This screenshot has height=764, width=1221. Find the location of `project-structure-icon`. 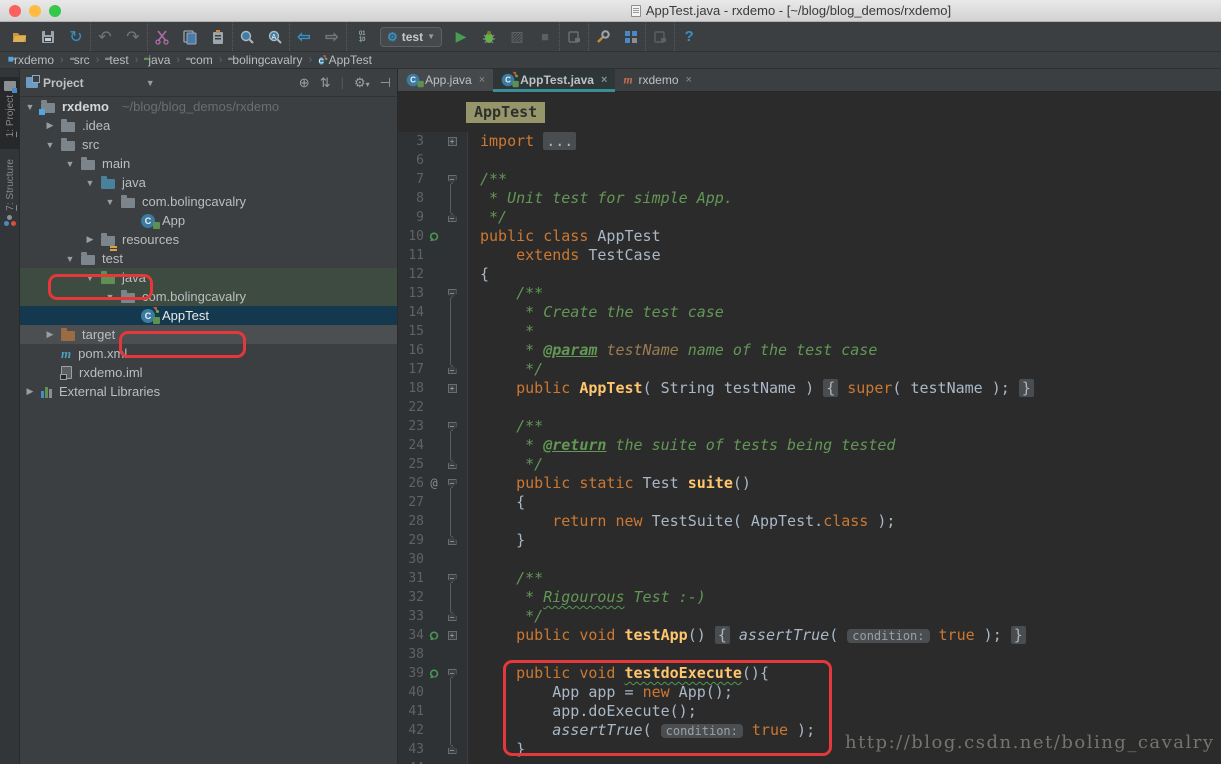

project-structure-icon is located at coordinates (631, 37).